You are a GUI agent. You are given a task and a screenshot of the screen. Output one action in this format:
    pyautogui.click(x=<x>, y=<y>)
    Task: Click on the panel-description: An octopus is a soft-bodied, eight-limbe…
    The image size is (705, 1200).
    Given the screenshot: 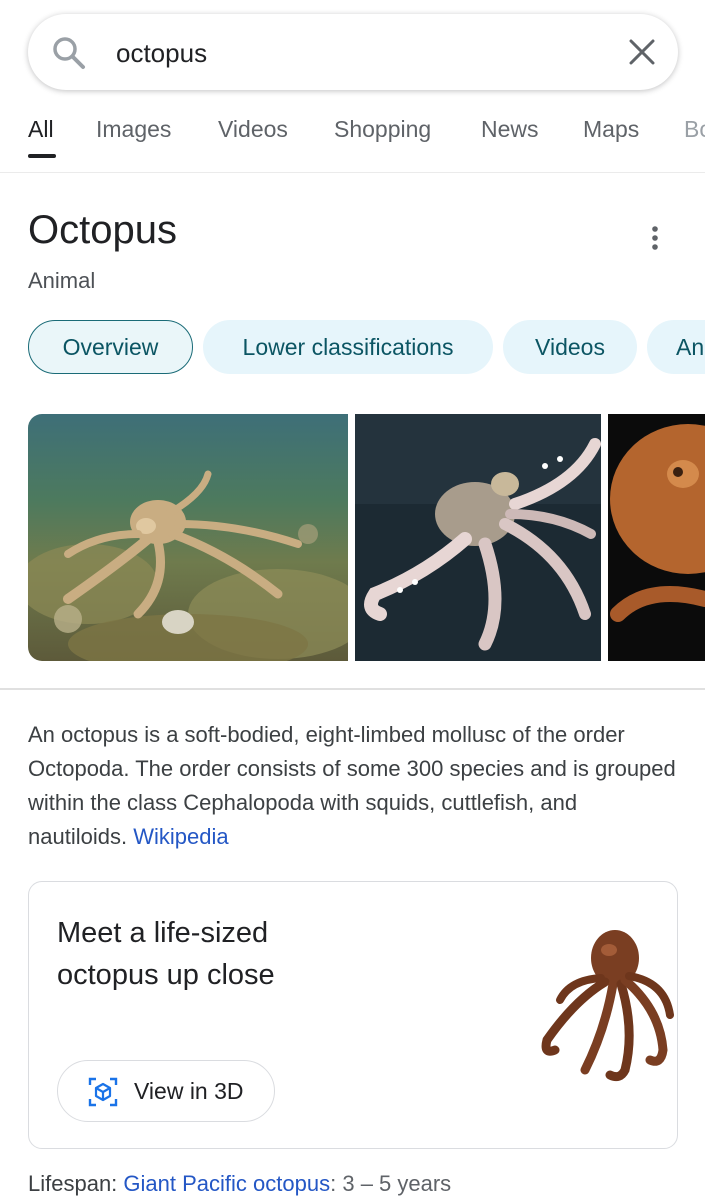 What is the action you would take?
    pyautogui.click(x=353, y=786)
    